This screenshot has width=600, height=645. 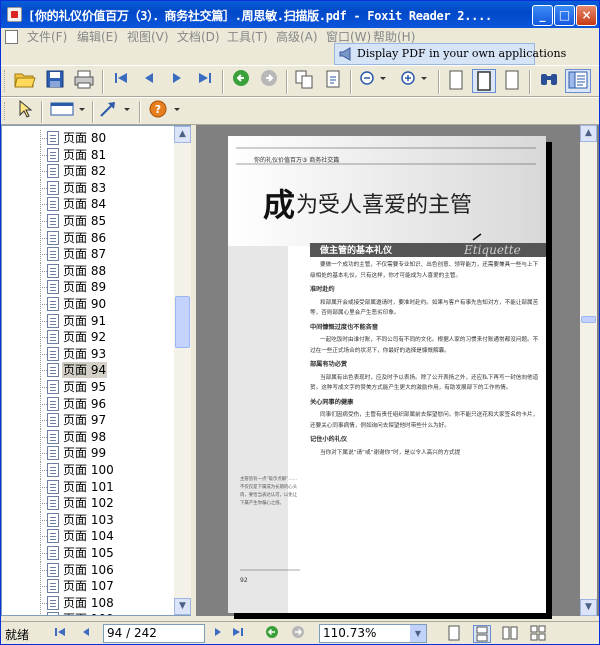 I want to click on maximize-button: □, so click(x=564, y=15).